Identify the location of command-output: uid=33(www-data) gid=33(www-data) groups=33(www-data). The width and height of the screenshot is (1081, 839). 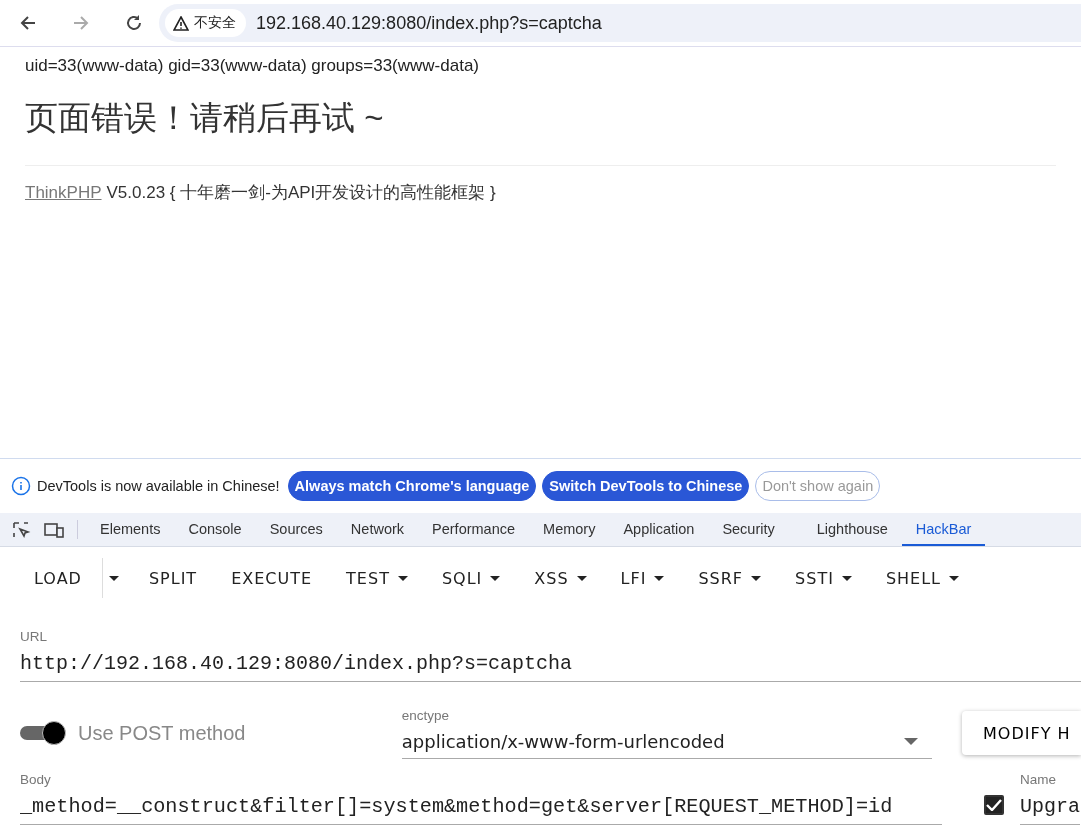
(252, 65).